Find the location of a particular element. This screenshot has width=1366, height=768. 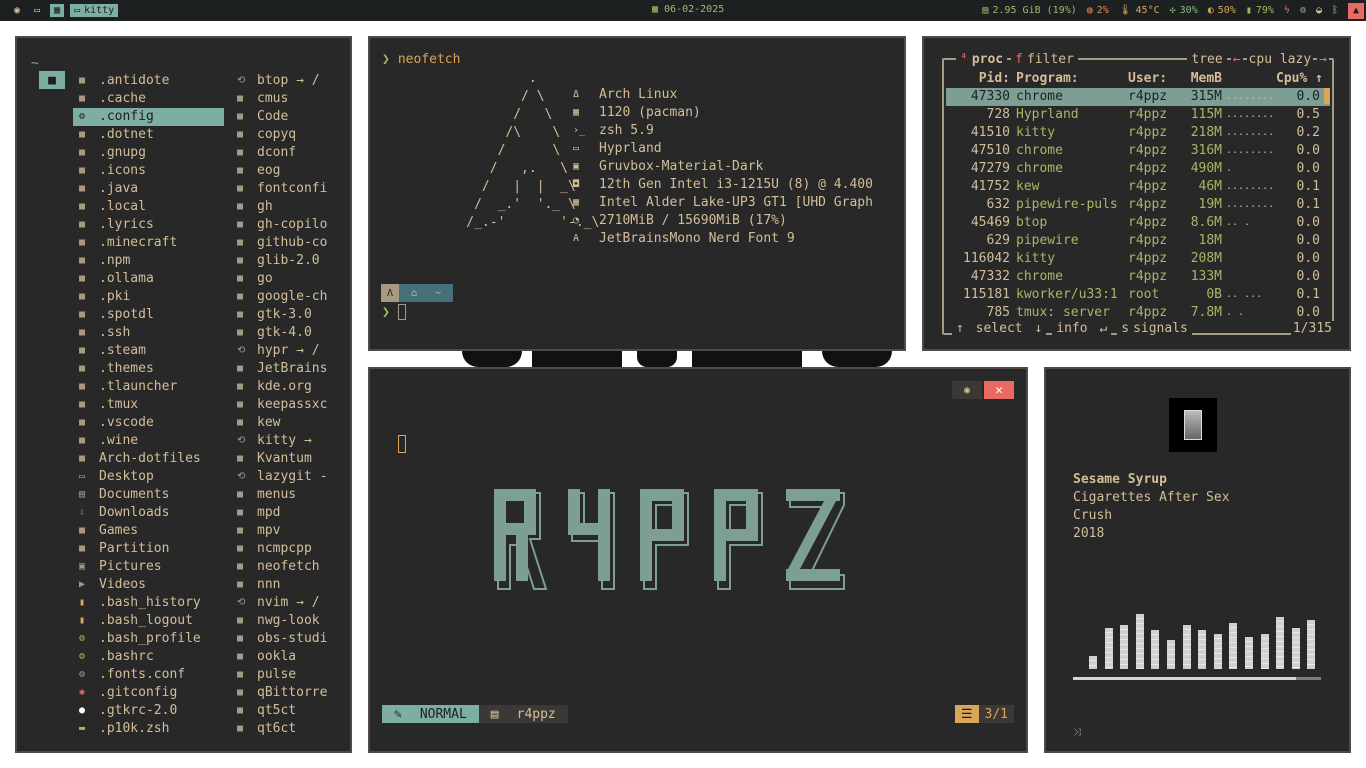

workspace-grid-icon: ▦ is located at coordinates (57, 10).